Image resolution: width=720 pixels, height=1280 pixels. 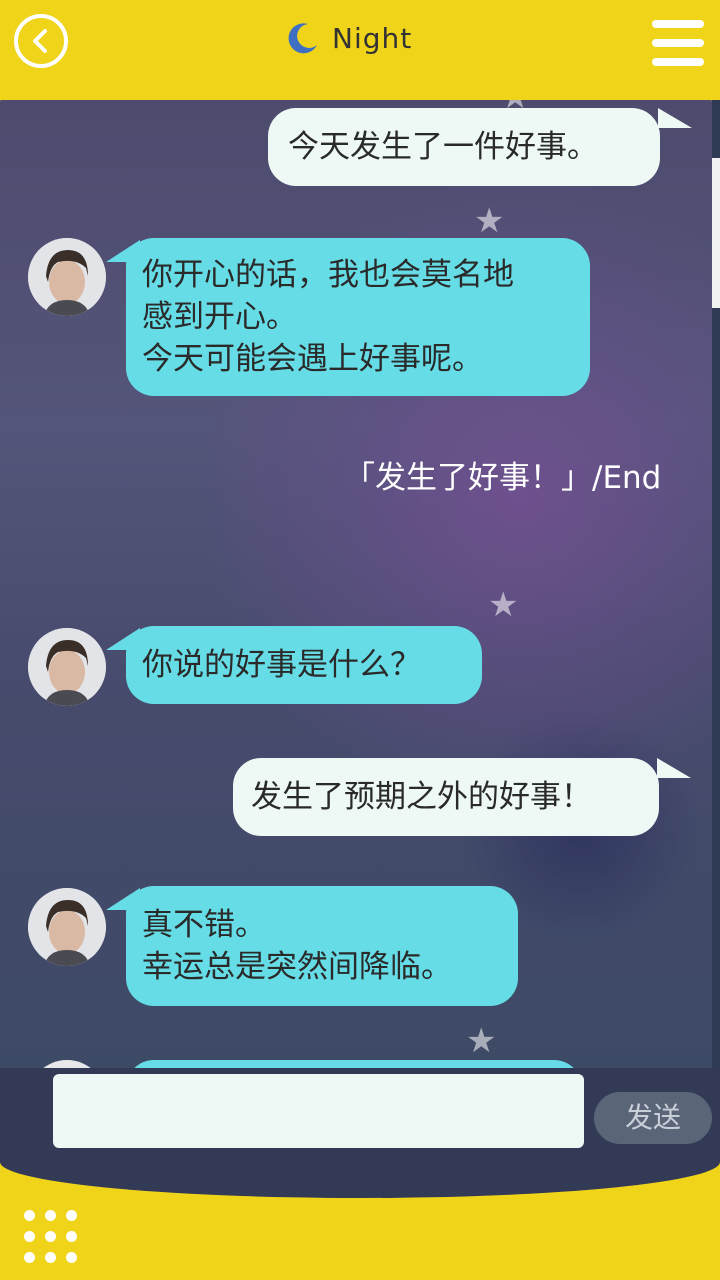 I want to click on user-message: 今天发生了一件好事。, so click(x=464, y=147).